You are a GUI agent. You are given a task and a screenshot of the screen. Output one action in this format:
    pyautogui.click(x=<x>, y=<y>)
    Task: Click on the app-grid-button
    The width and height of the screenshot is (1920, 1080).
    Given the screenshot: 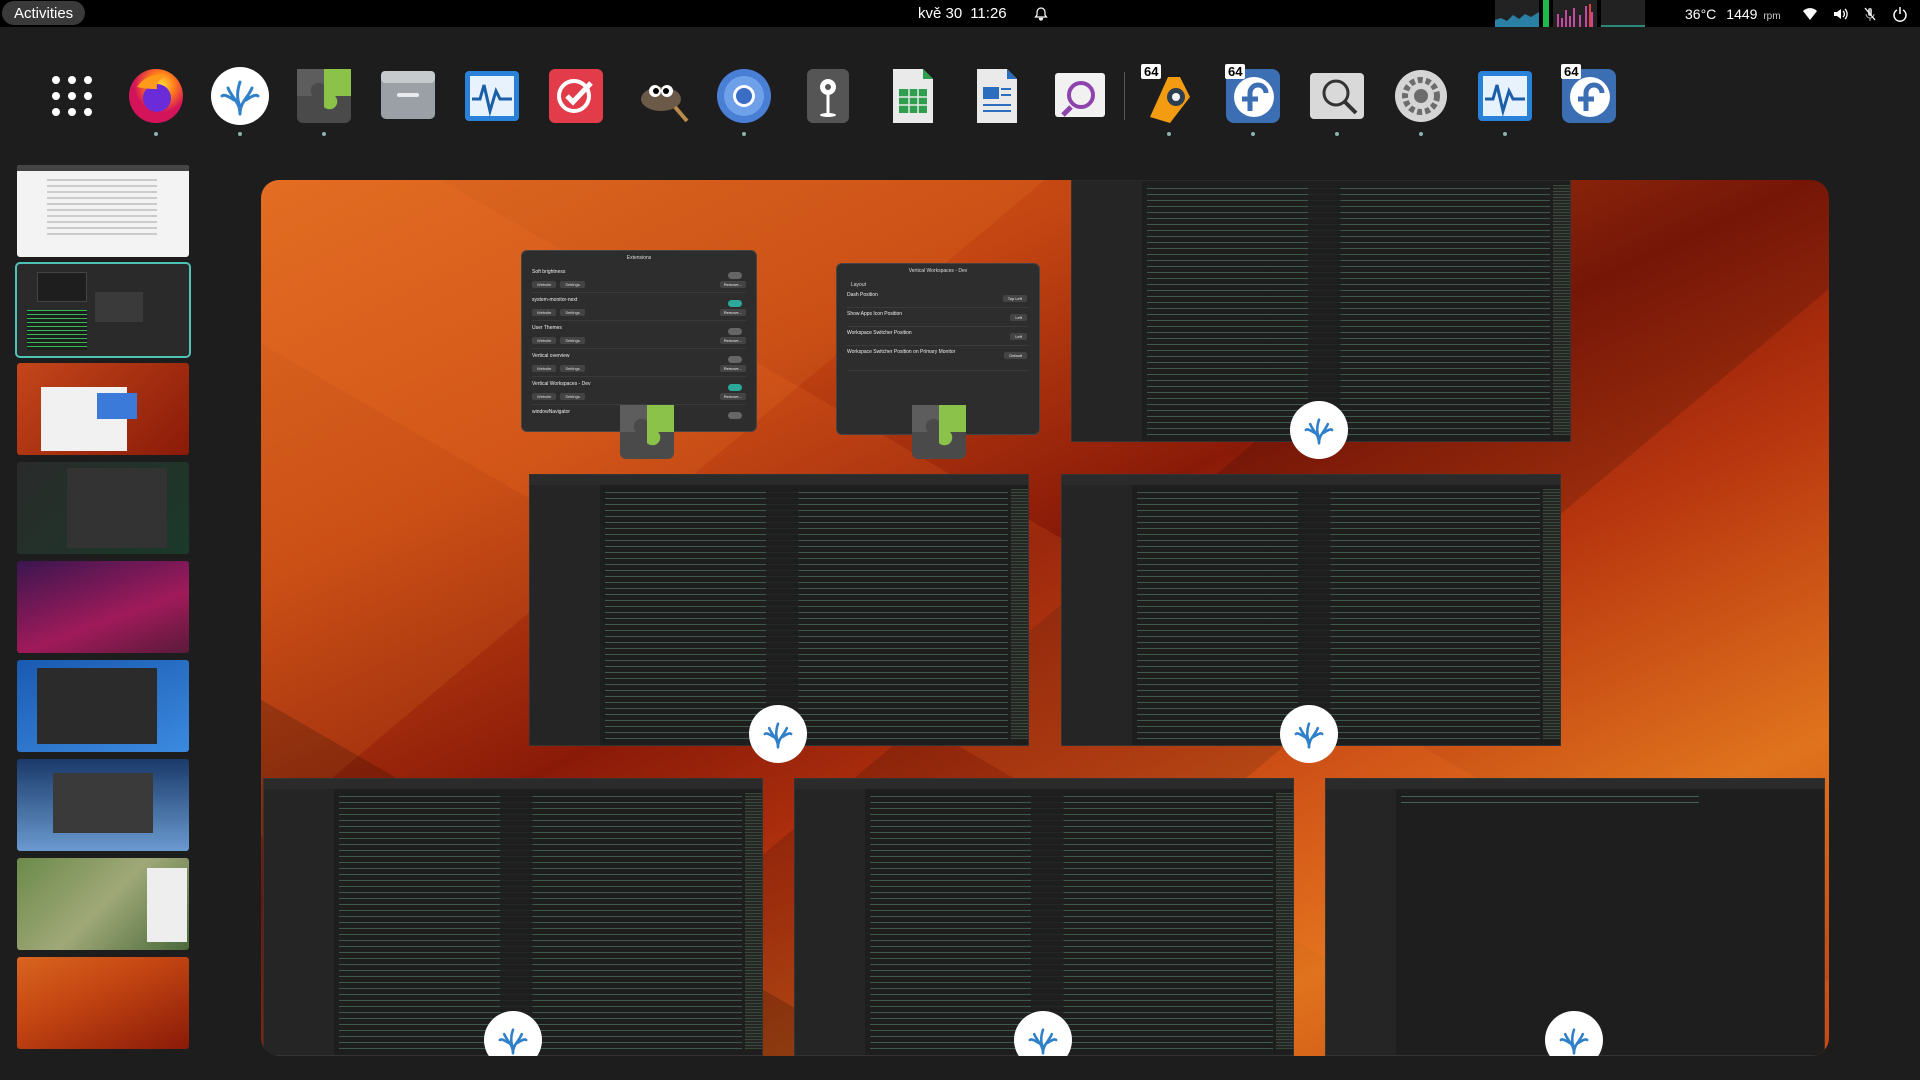 What is the action you would take?
    pyautogui.click(x=72, y=96)
    